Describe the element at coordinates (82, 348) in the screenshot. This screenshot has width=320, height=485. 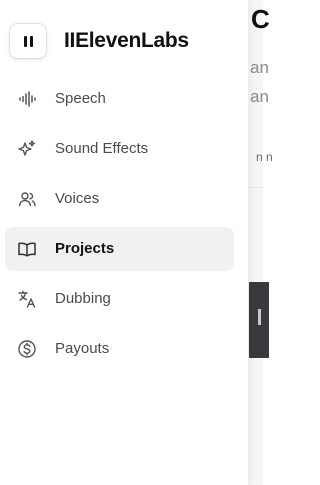
I see `sidebar-item-label: Payouts` at that location.